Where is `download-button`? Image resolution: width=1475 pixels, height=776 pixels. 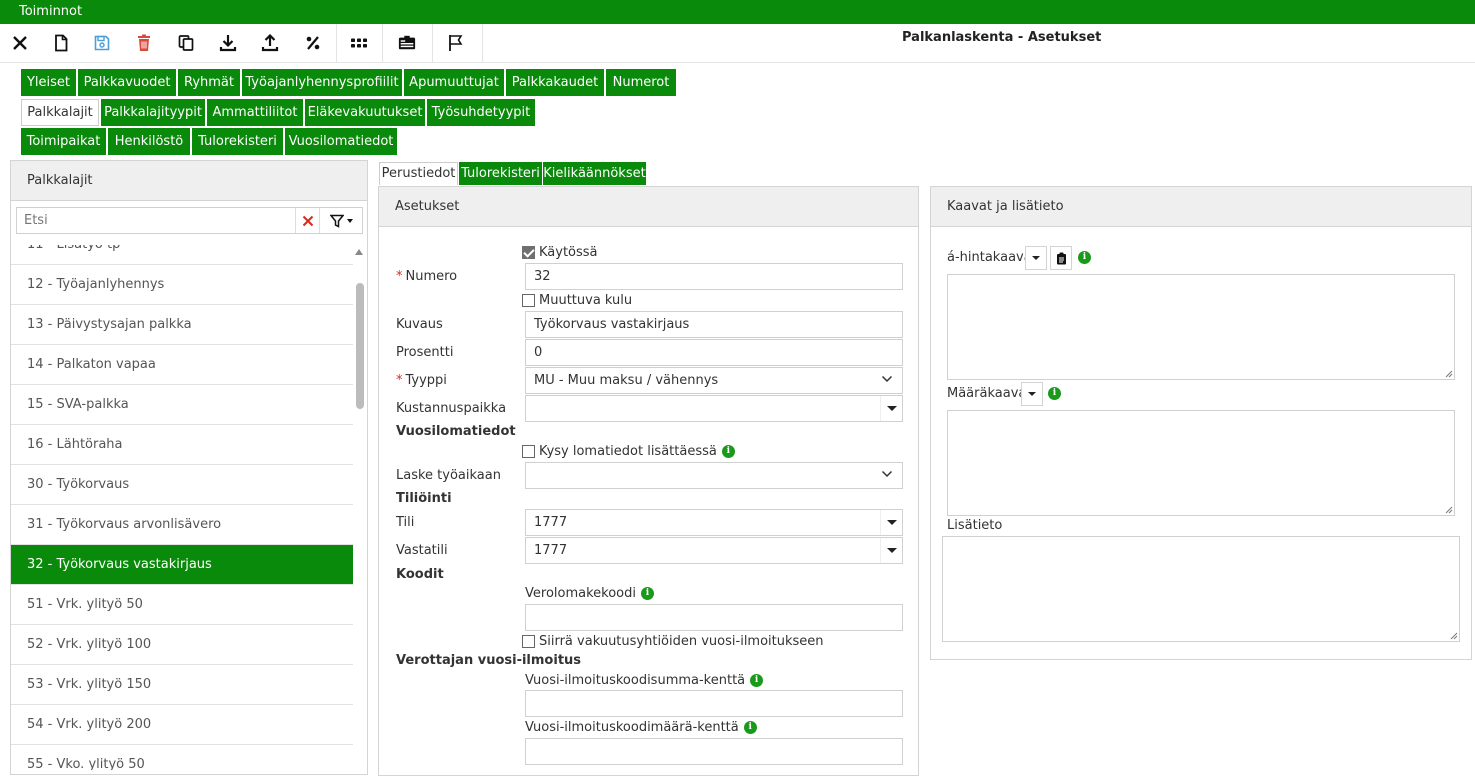 download-button is located at coordinates (228, 43).